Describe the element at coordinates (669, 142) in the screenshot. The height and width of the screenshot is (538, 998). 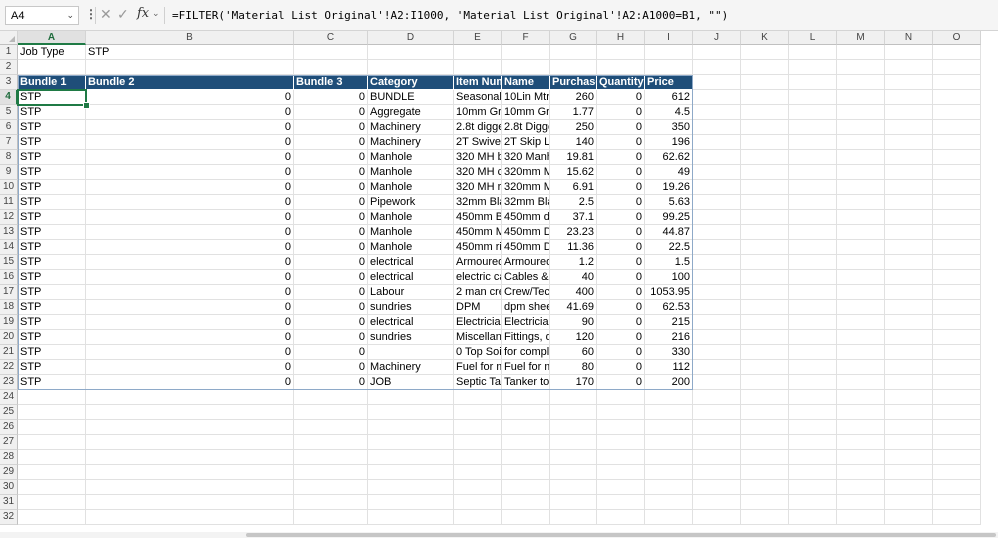
I see `cell: 196` at that location.